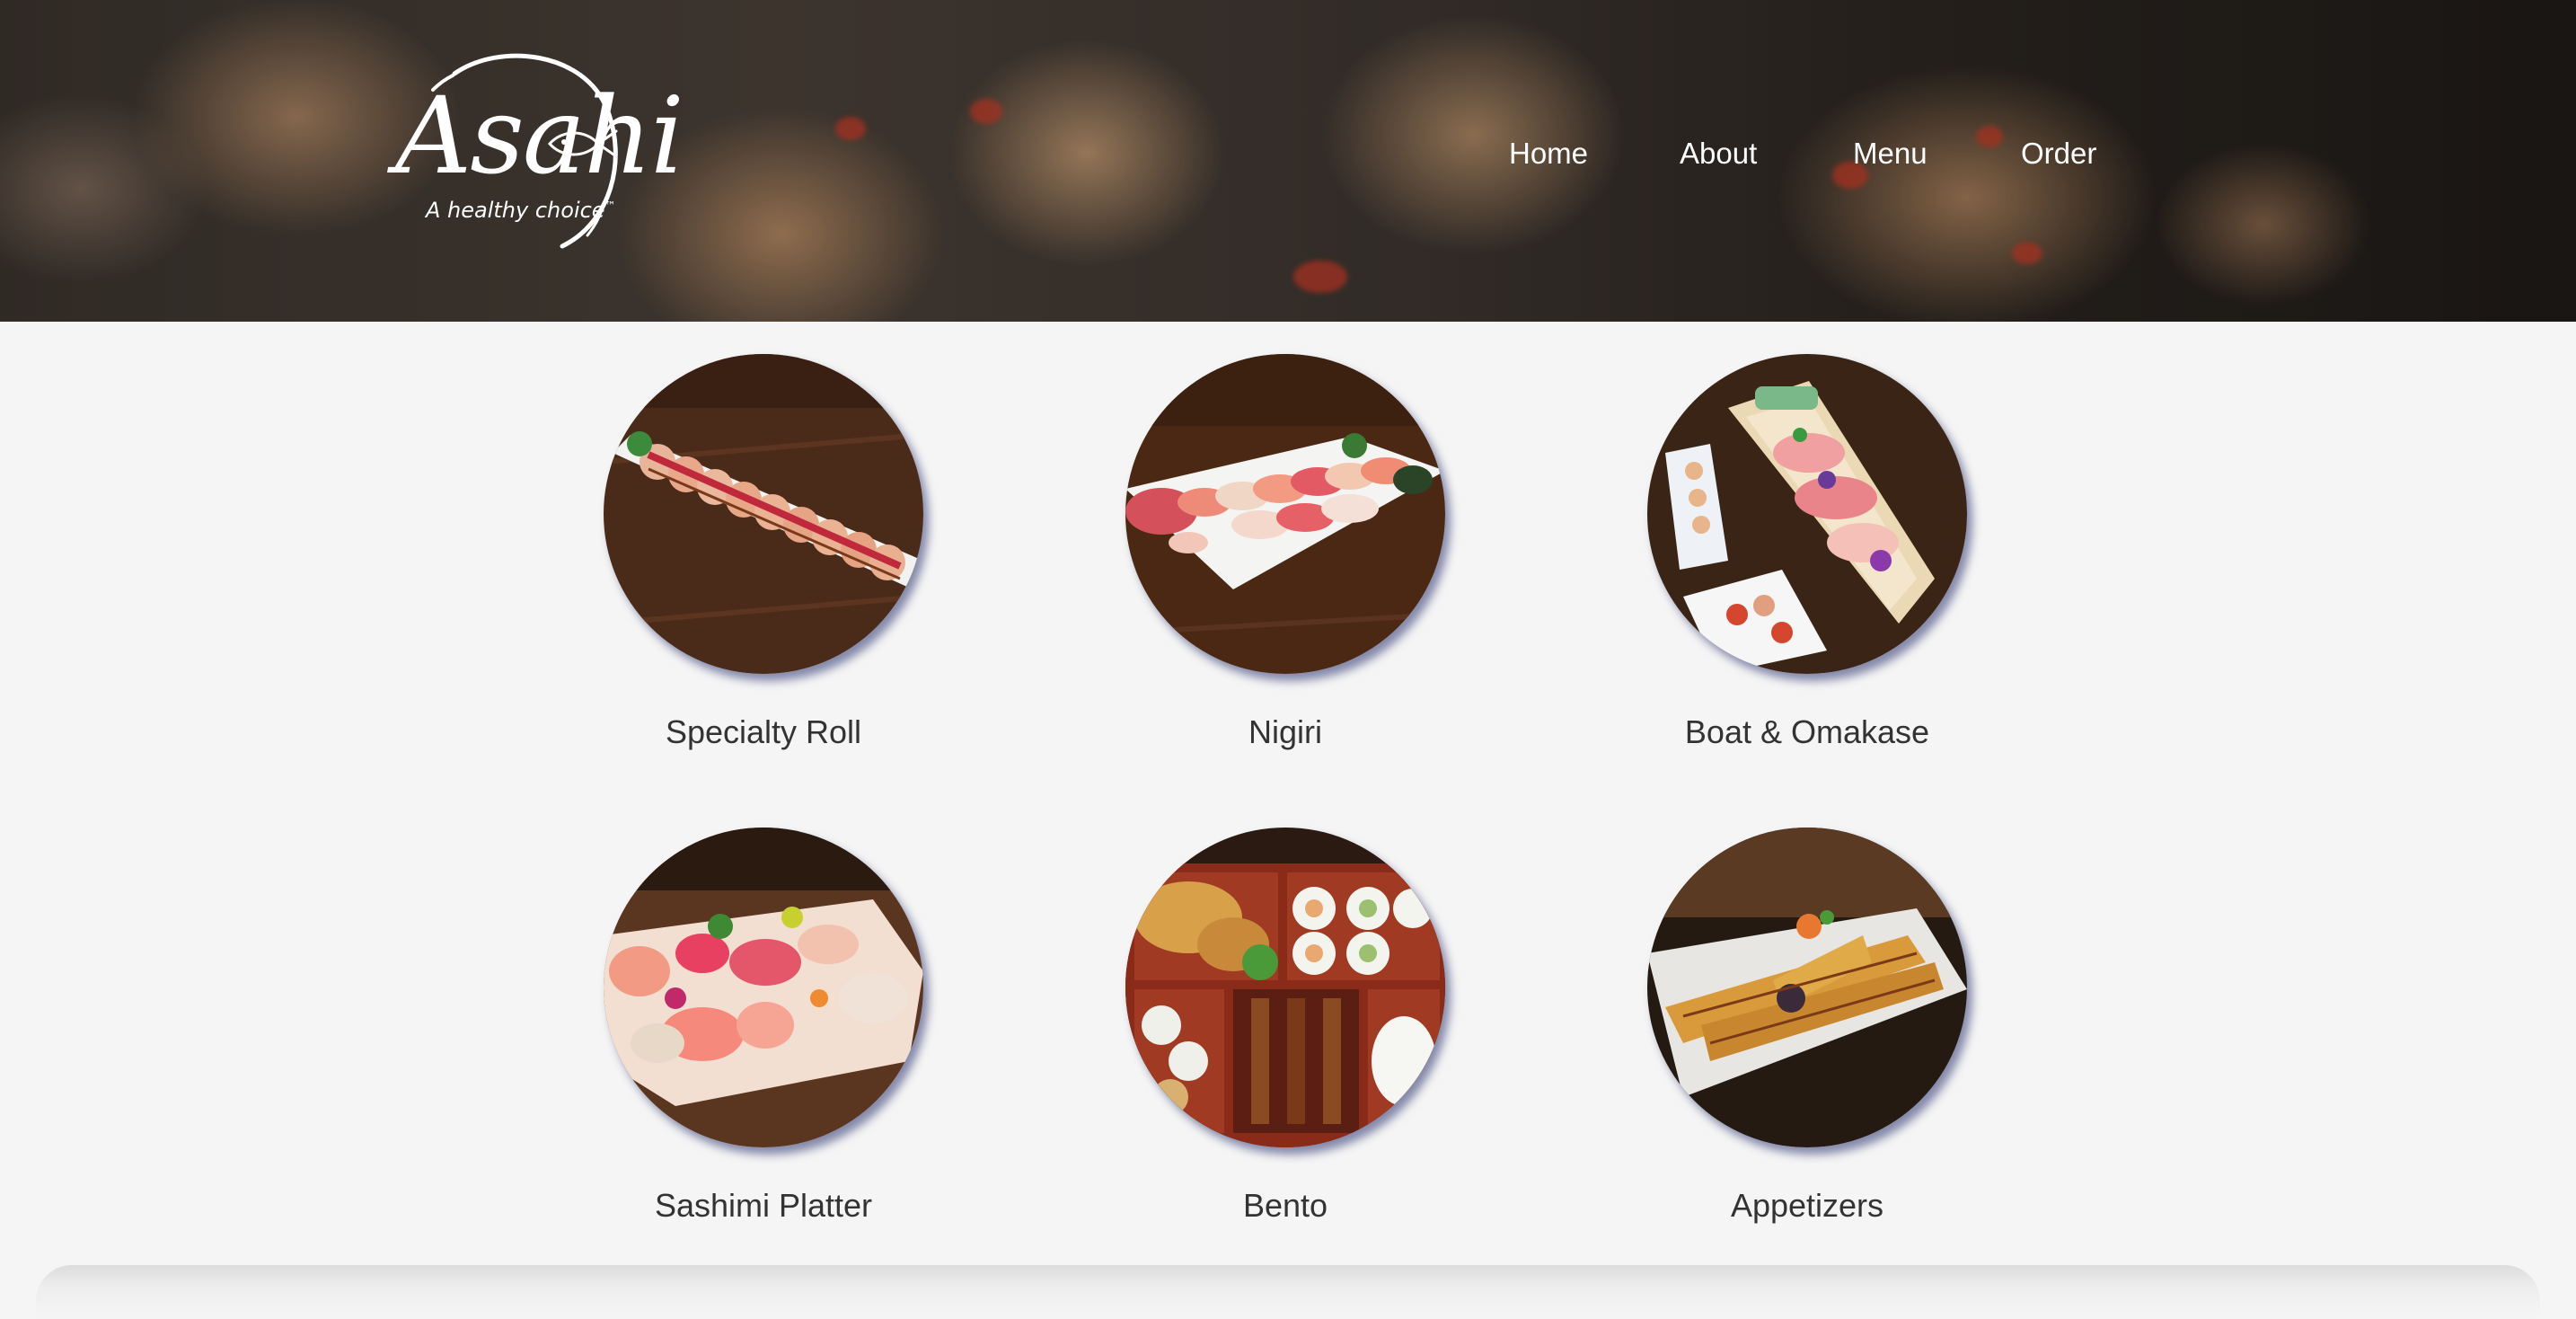 The image size is (2576, 1319). I want to click on boat-omakase-image, so click(1807, 514).